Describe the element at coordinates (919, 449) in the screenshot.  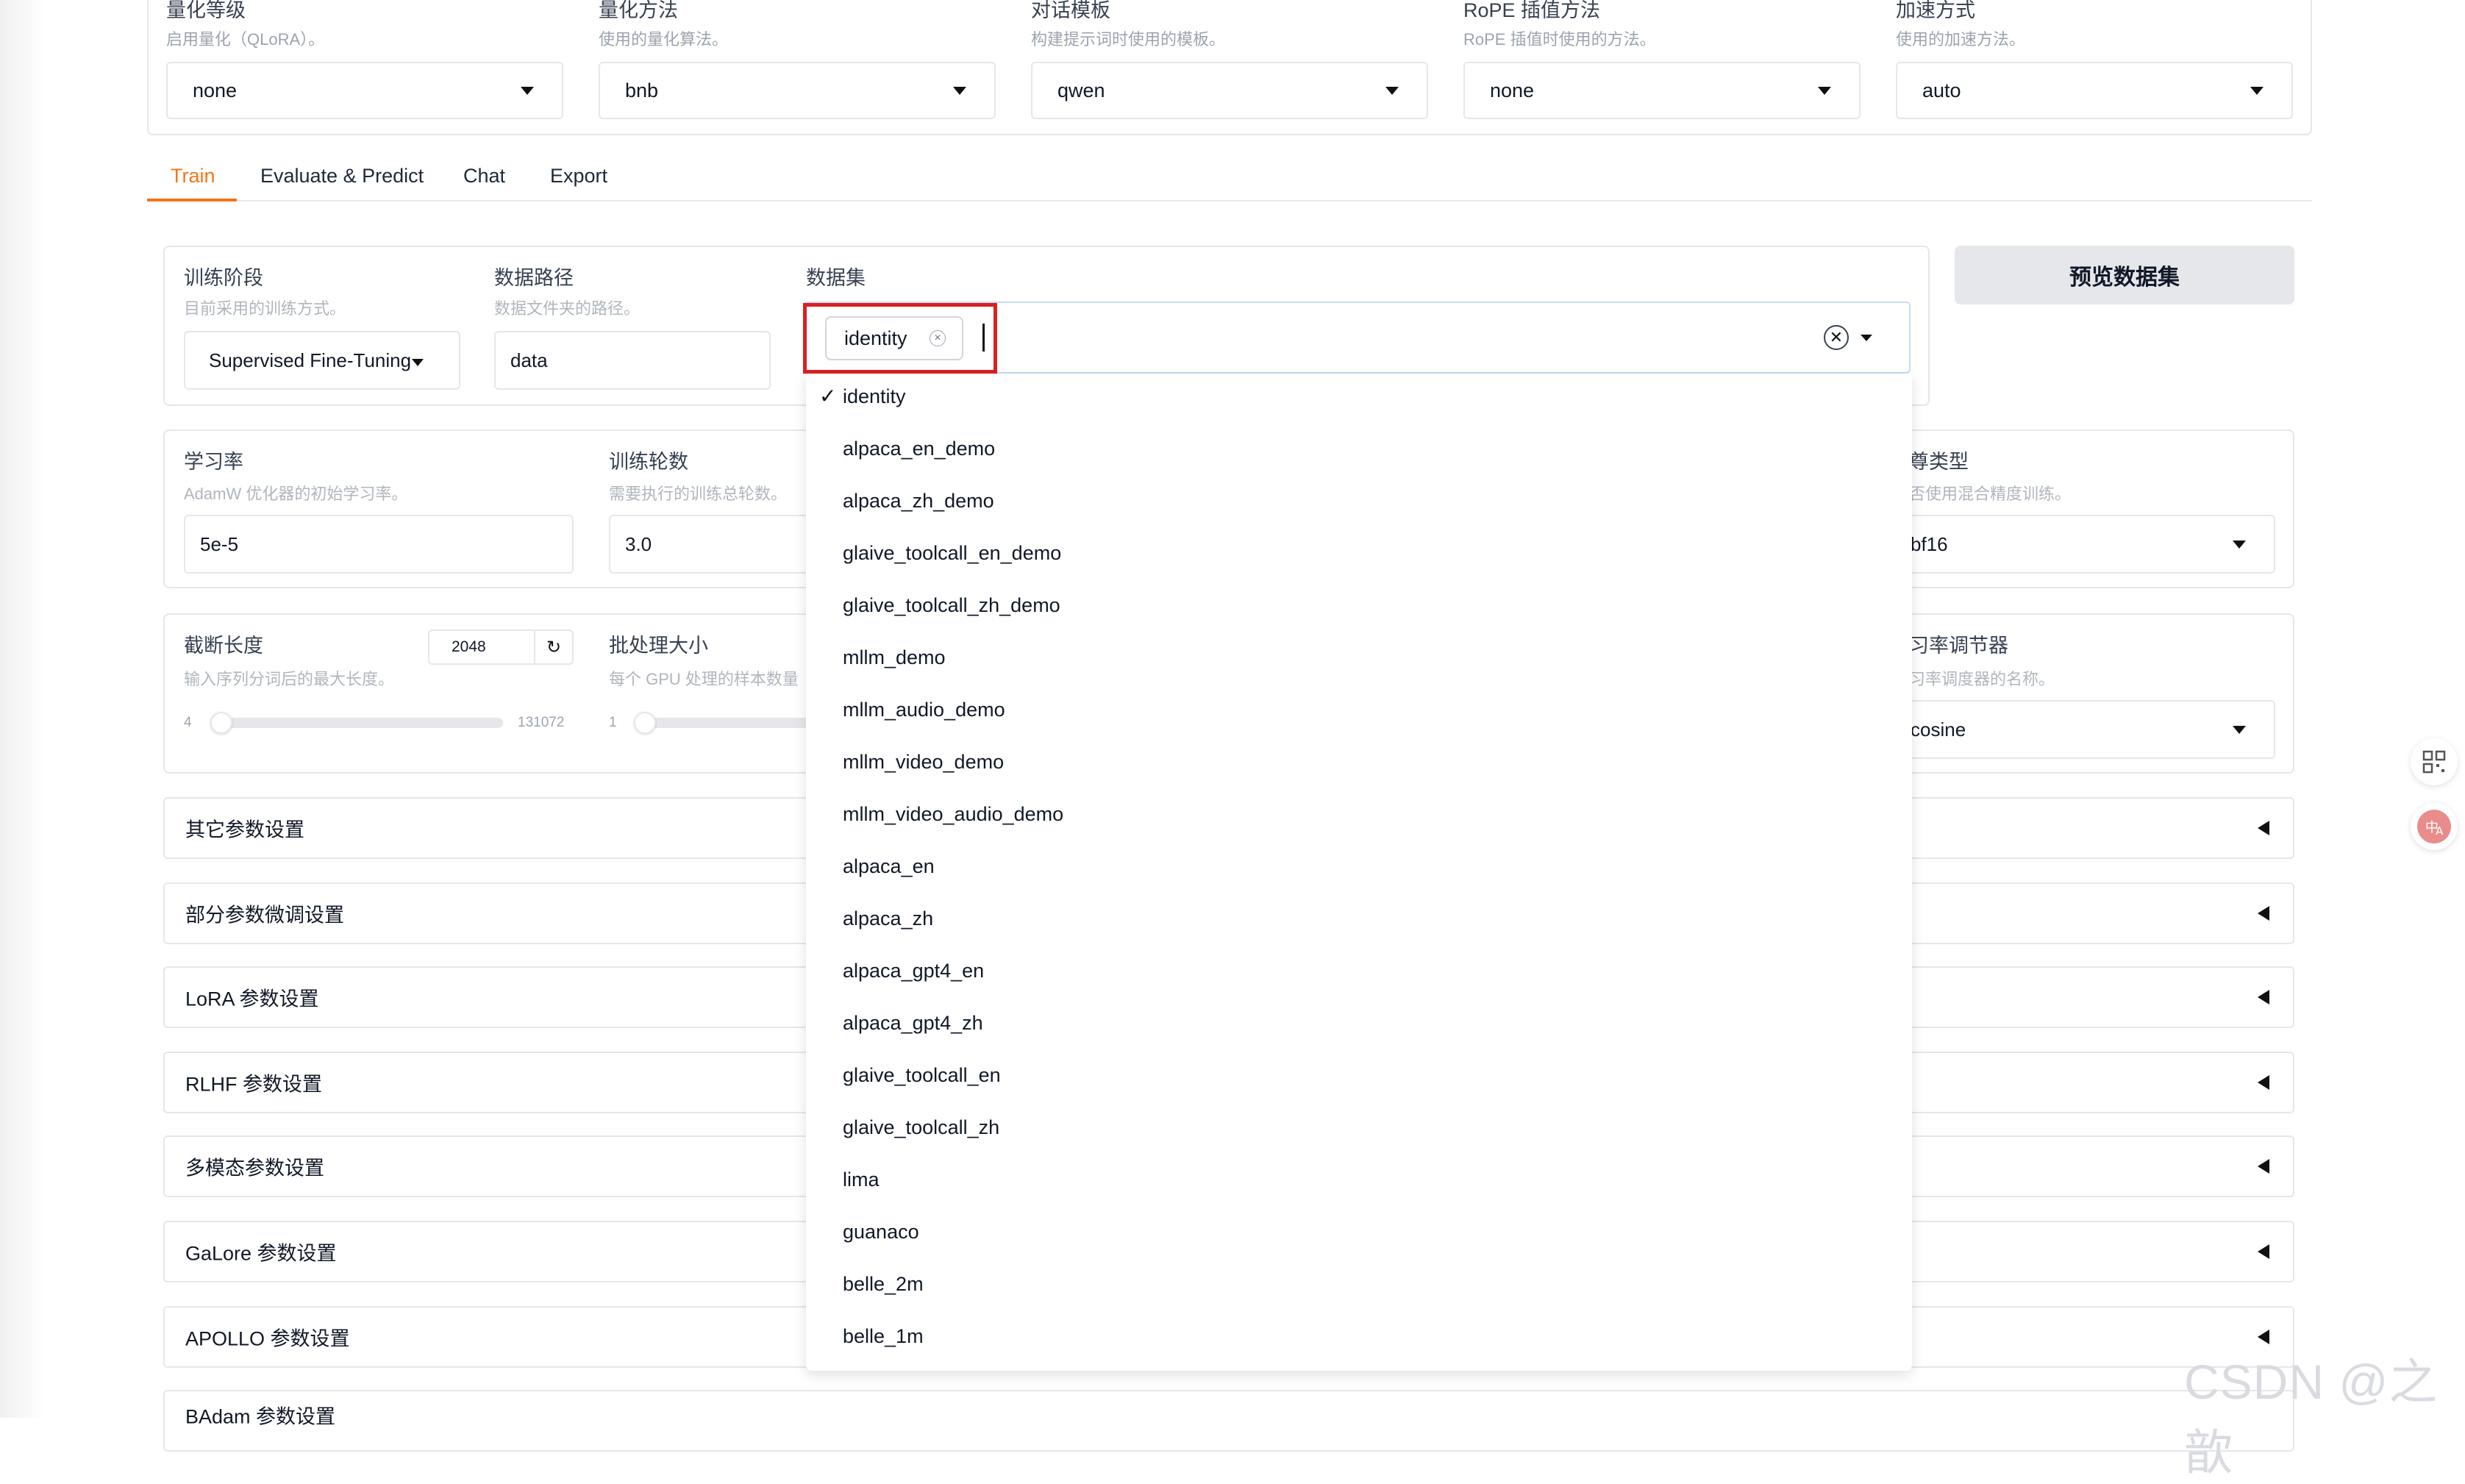
I see `dropdown-option: alpaca_en_demo` at that location.